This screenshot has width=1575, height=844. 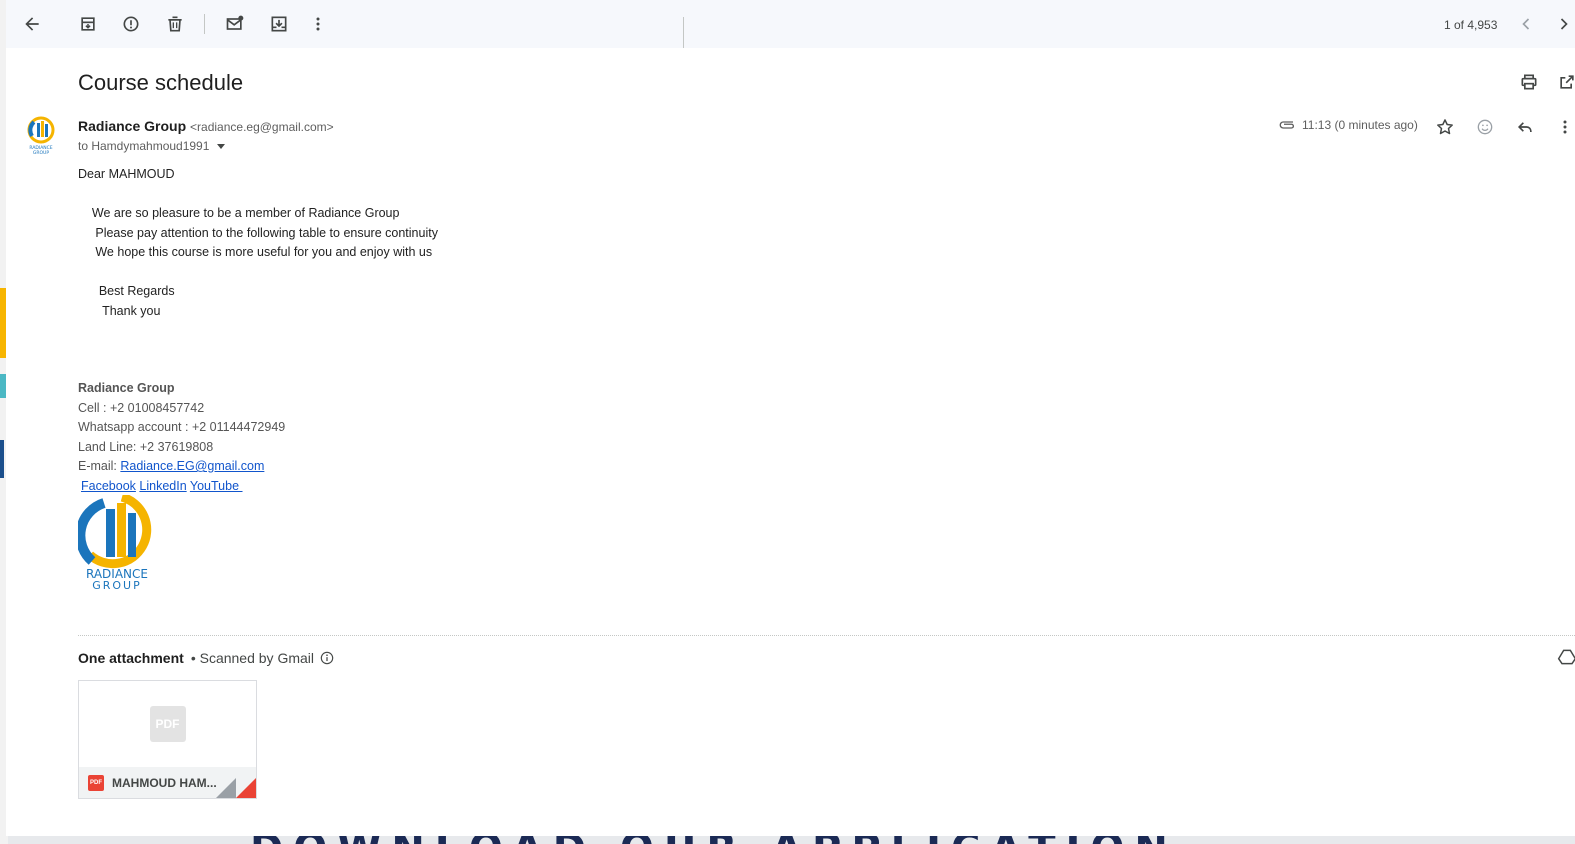 I want to click on sender-avatar: RADIANCE GROUP, so click(x=41, y=136).